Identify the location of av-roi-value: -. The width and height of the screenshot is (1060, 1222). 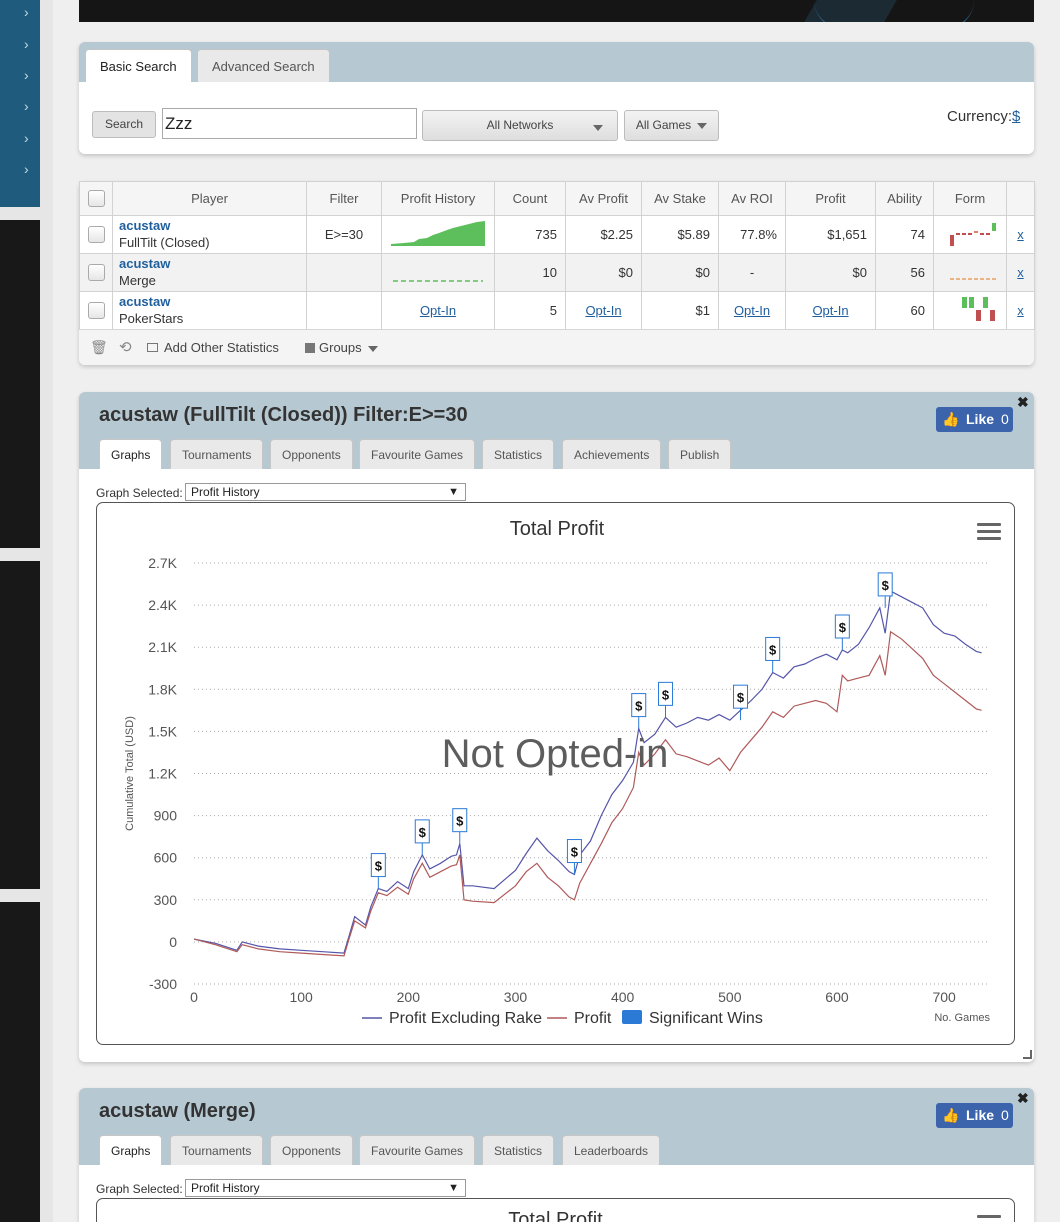
(752, 272).